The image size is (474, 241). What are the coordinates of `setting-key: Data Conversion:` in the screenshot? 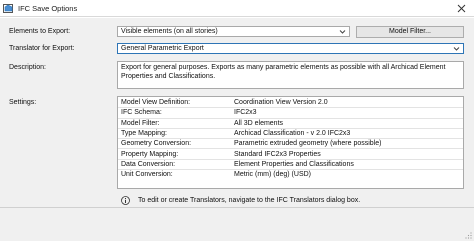 It's located at (148, 164).